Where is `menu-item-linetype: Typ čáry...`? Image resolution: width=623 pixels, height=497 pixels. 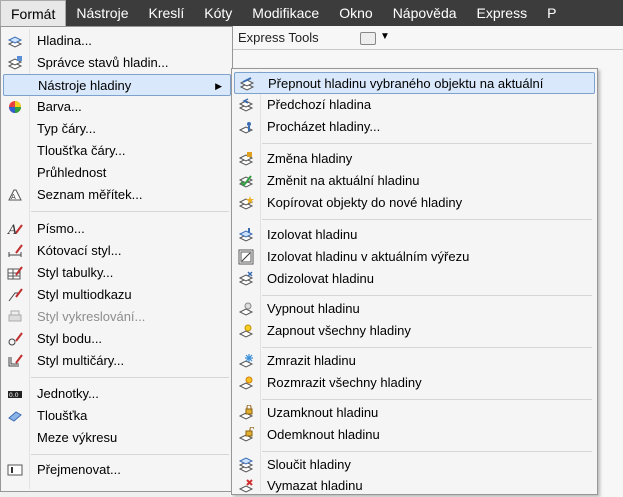
menu-item-linetype: Typ čáry... is located at coordinates (117, 129).